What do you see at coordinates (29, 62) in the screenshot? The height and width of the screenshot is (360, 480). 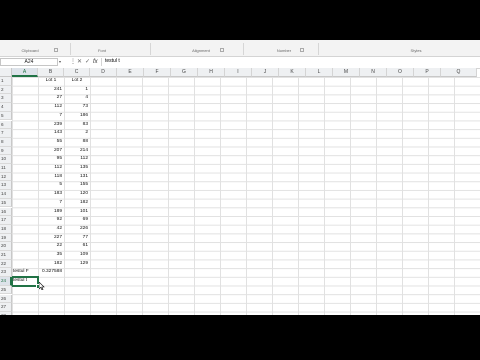 I see `name-box: A24` at bounding box center [29, 62].